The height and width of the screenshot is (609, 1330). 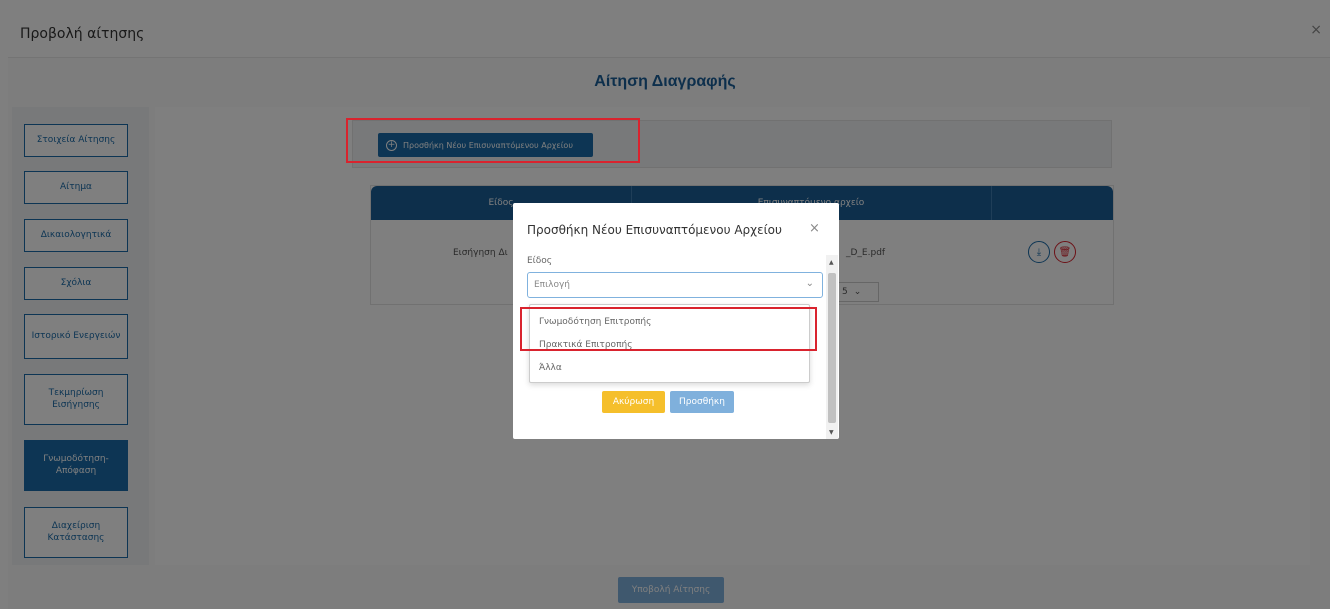 I want to click on scroll-down-icon: ▼, so click(x=831, y=432).